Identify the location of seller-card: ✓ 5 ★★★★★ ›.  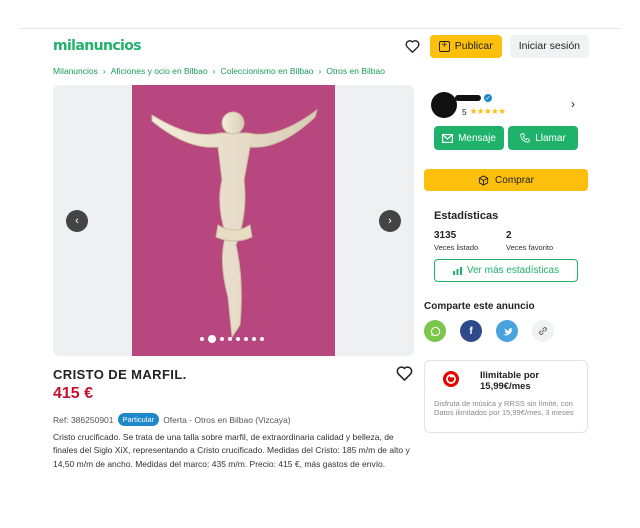
(501, 105).